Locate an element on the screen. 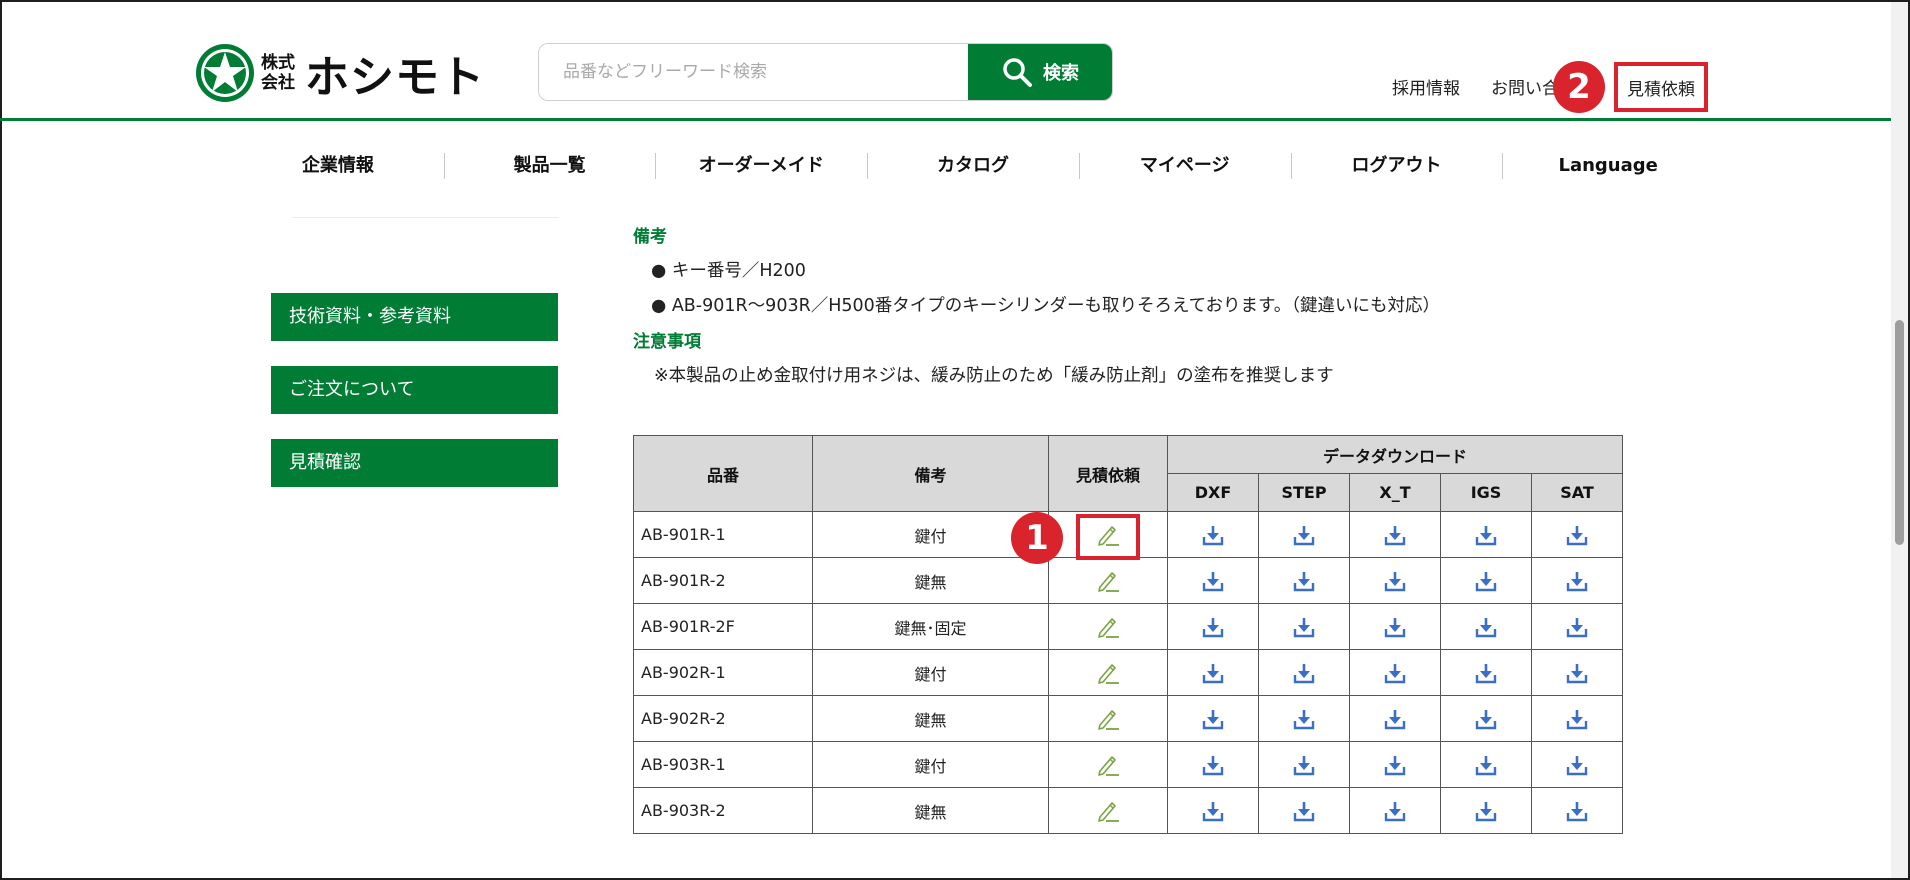 The width and height of the screenshot is (1910, 880). nav-language: Language is located at coordinates (1608, 166).